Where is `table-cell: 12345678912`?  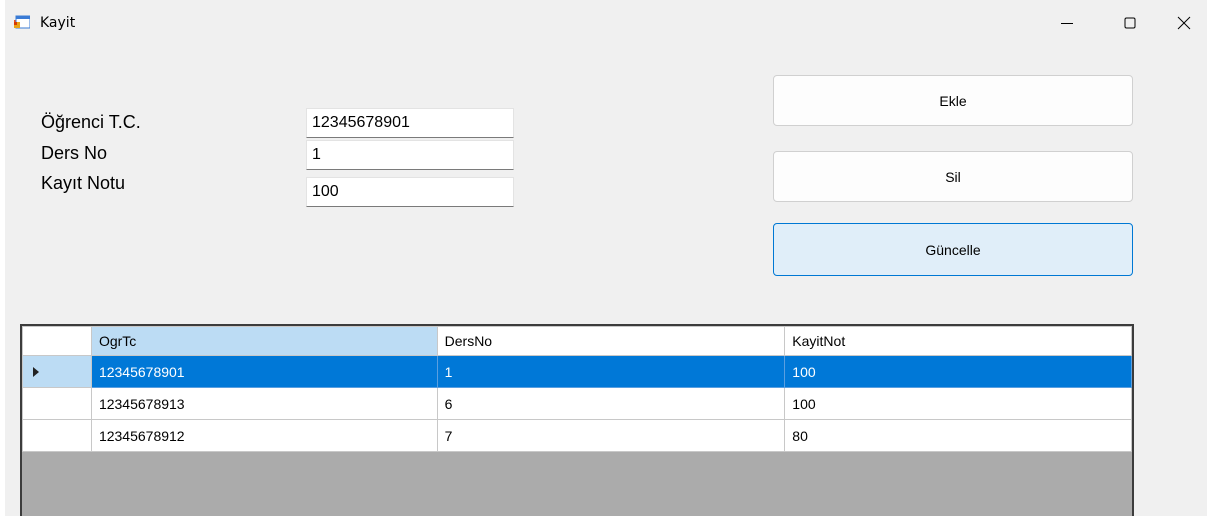 table-cell: 12345678912 is located at coordinates (264, 435).